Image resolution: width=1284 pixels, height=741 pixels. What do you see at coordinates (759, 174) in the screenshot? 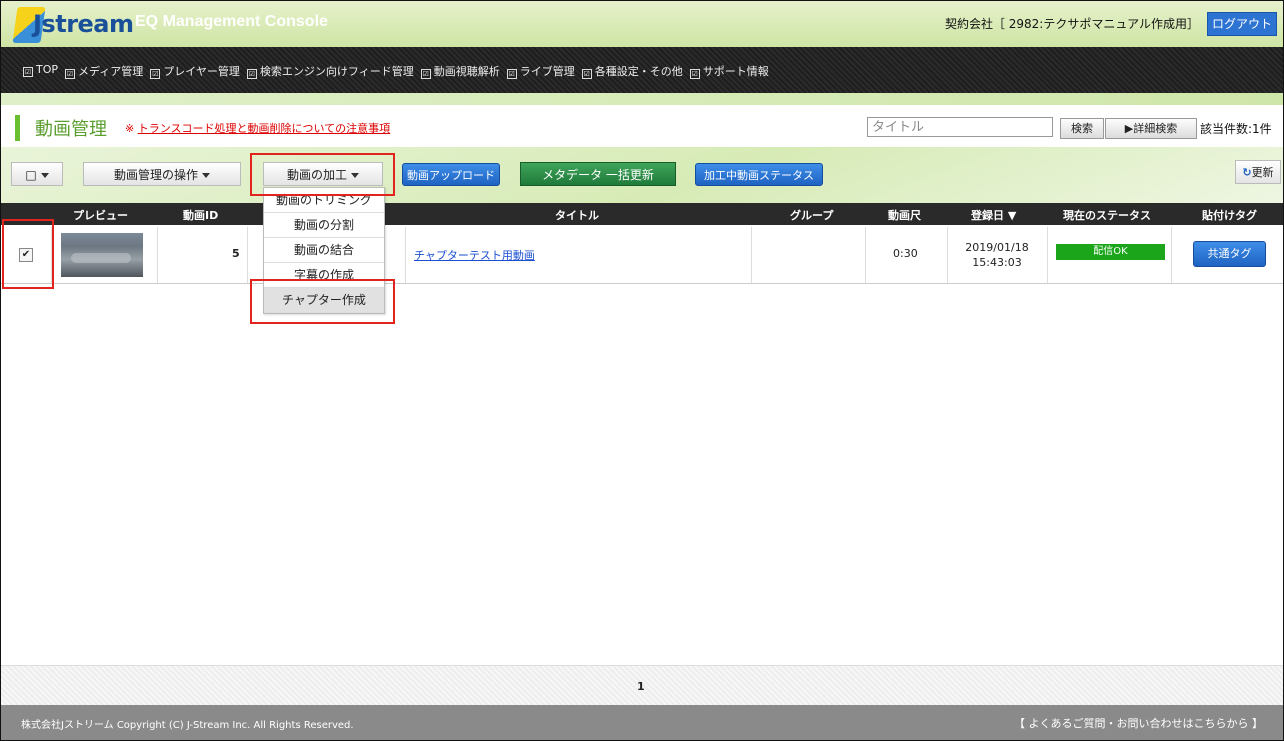
I see `processing-status-button: 加工中動画ステータス` at bounding box center [759, 174].